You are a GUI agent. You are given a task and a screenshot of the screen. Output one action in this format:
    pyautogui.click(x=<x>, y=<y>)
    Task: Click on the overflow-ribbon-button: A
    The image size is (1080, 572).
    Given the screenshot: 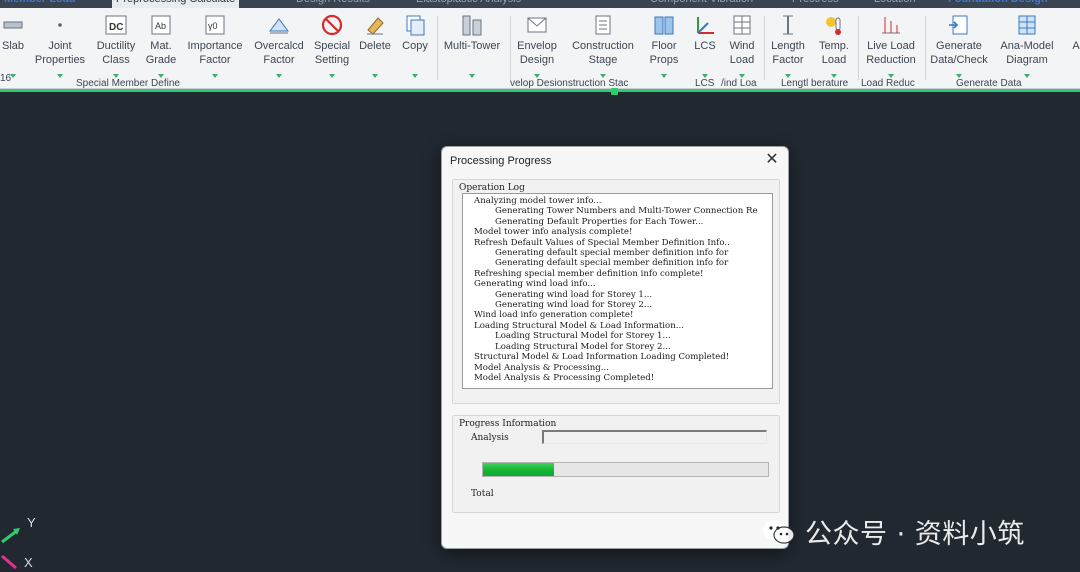 What is the action you would take?
    pyautogui.click(x=1073, y=45)
    